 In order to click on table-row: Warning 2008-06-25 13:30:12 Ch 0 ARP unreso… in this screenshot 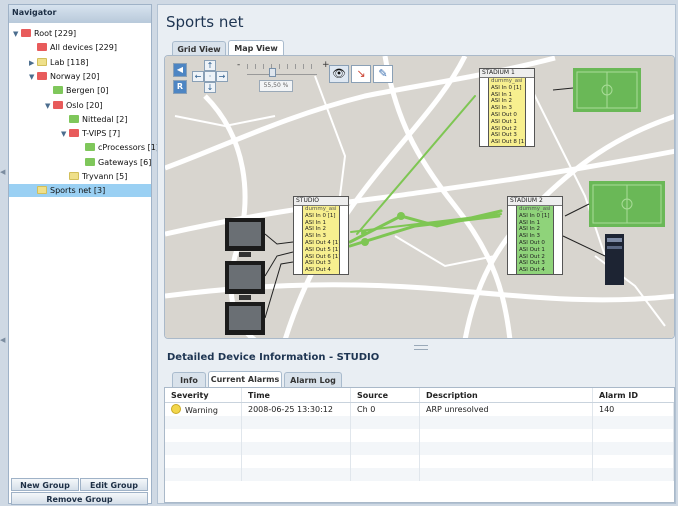, I will do `click(419, 409)`.